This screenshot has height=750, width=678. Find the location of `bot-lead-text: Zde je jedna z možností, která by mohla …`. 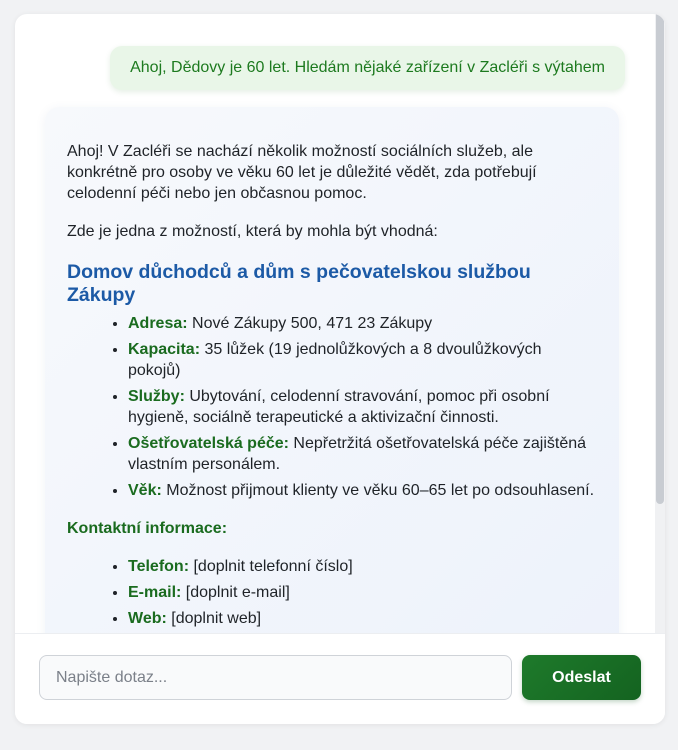

bot-lead-text: Zde je jedna z možností, která by mohla … is located at coordinates (252, 231).